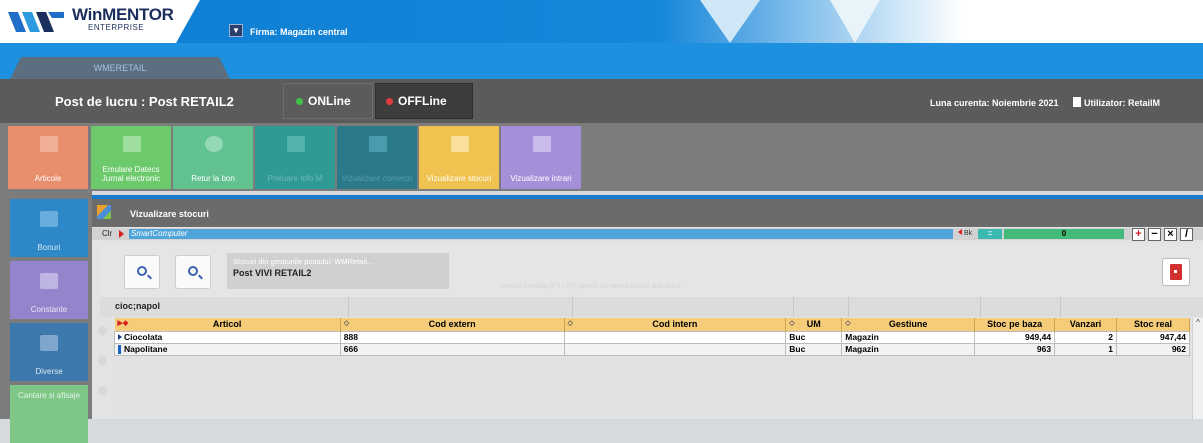 Image resolution: width=1203 pixels, height=443 pixels. I want to click on advanced-search-button, so click(193, 272).